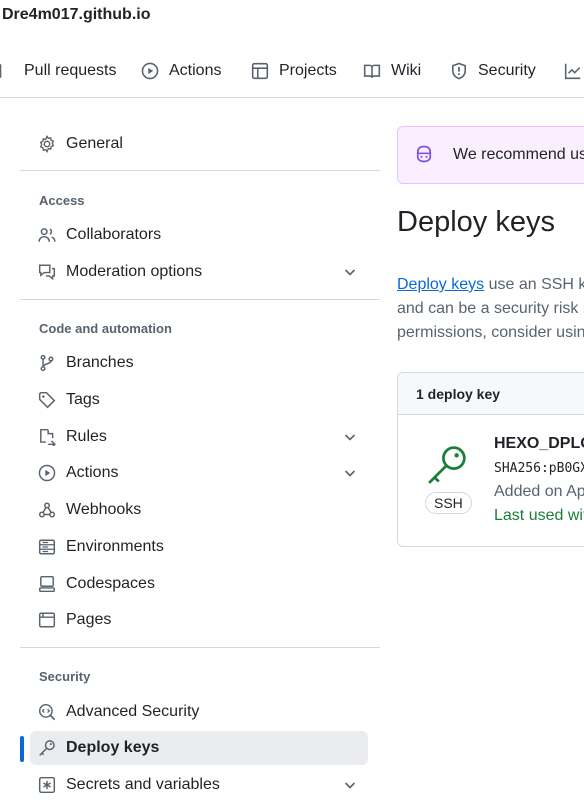  What do you see at coordinates (47, 510) in the screenshot?
I see `webhook-icon` at bounding box center [47, 510].